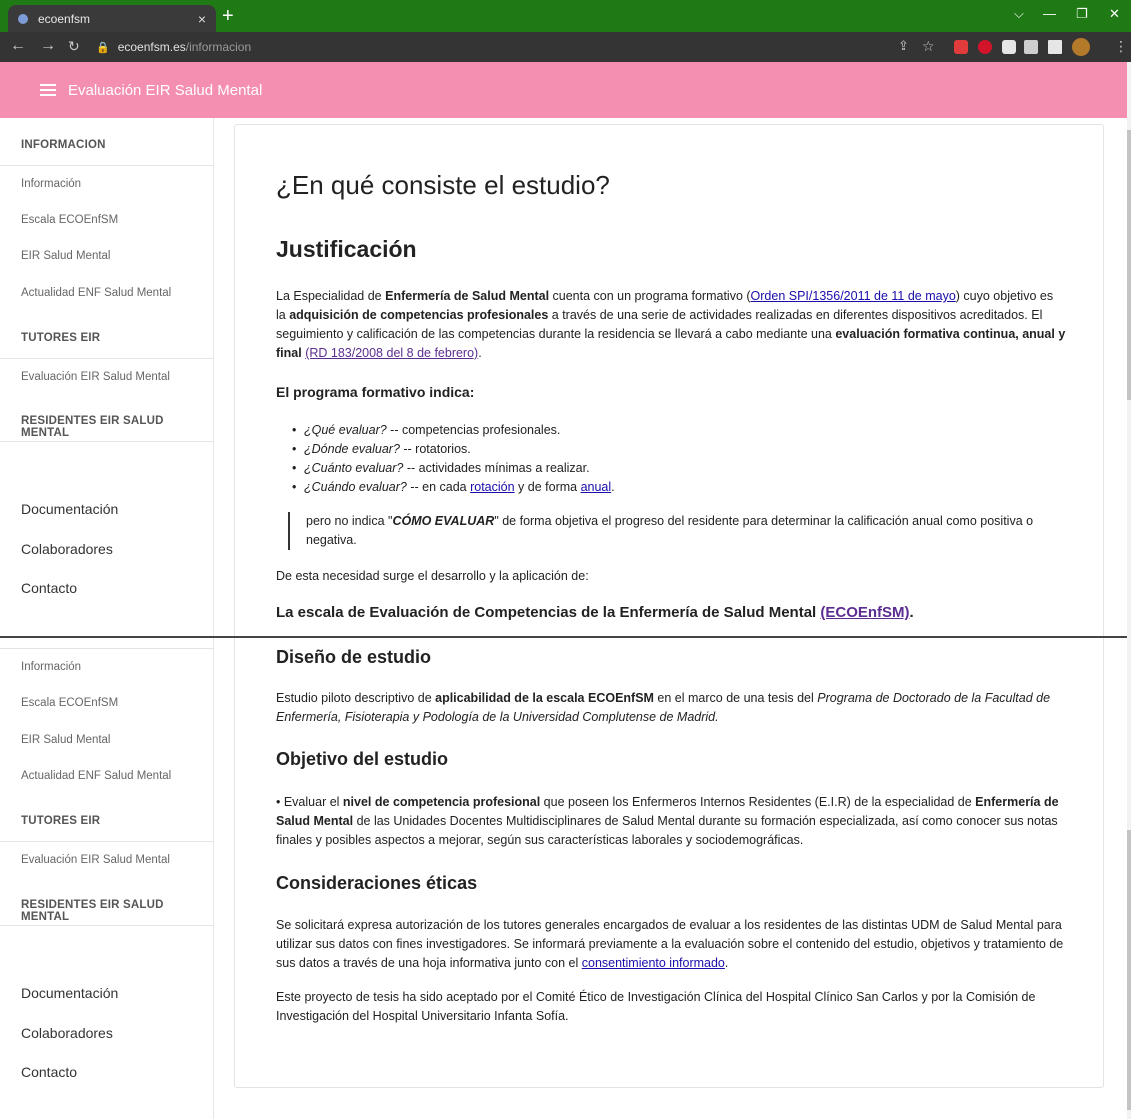  What do you see at coordinates (74, 46) in the screenshot?
I see `reload-icon: ↻` at bounding box center [74, 46].